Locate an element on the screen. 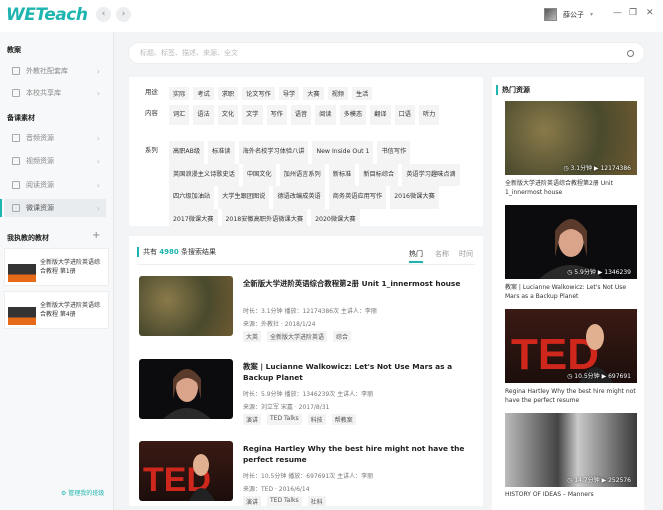  app-logo: WETeach is located at coordinates (47, 15).